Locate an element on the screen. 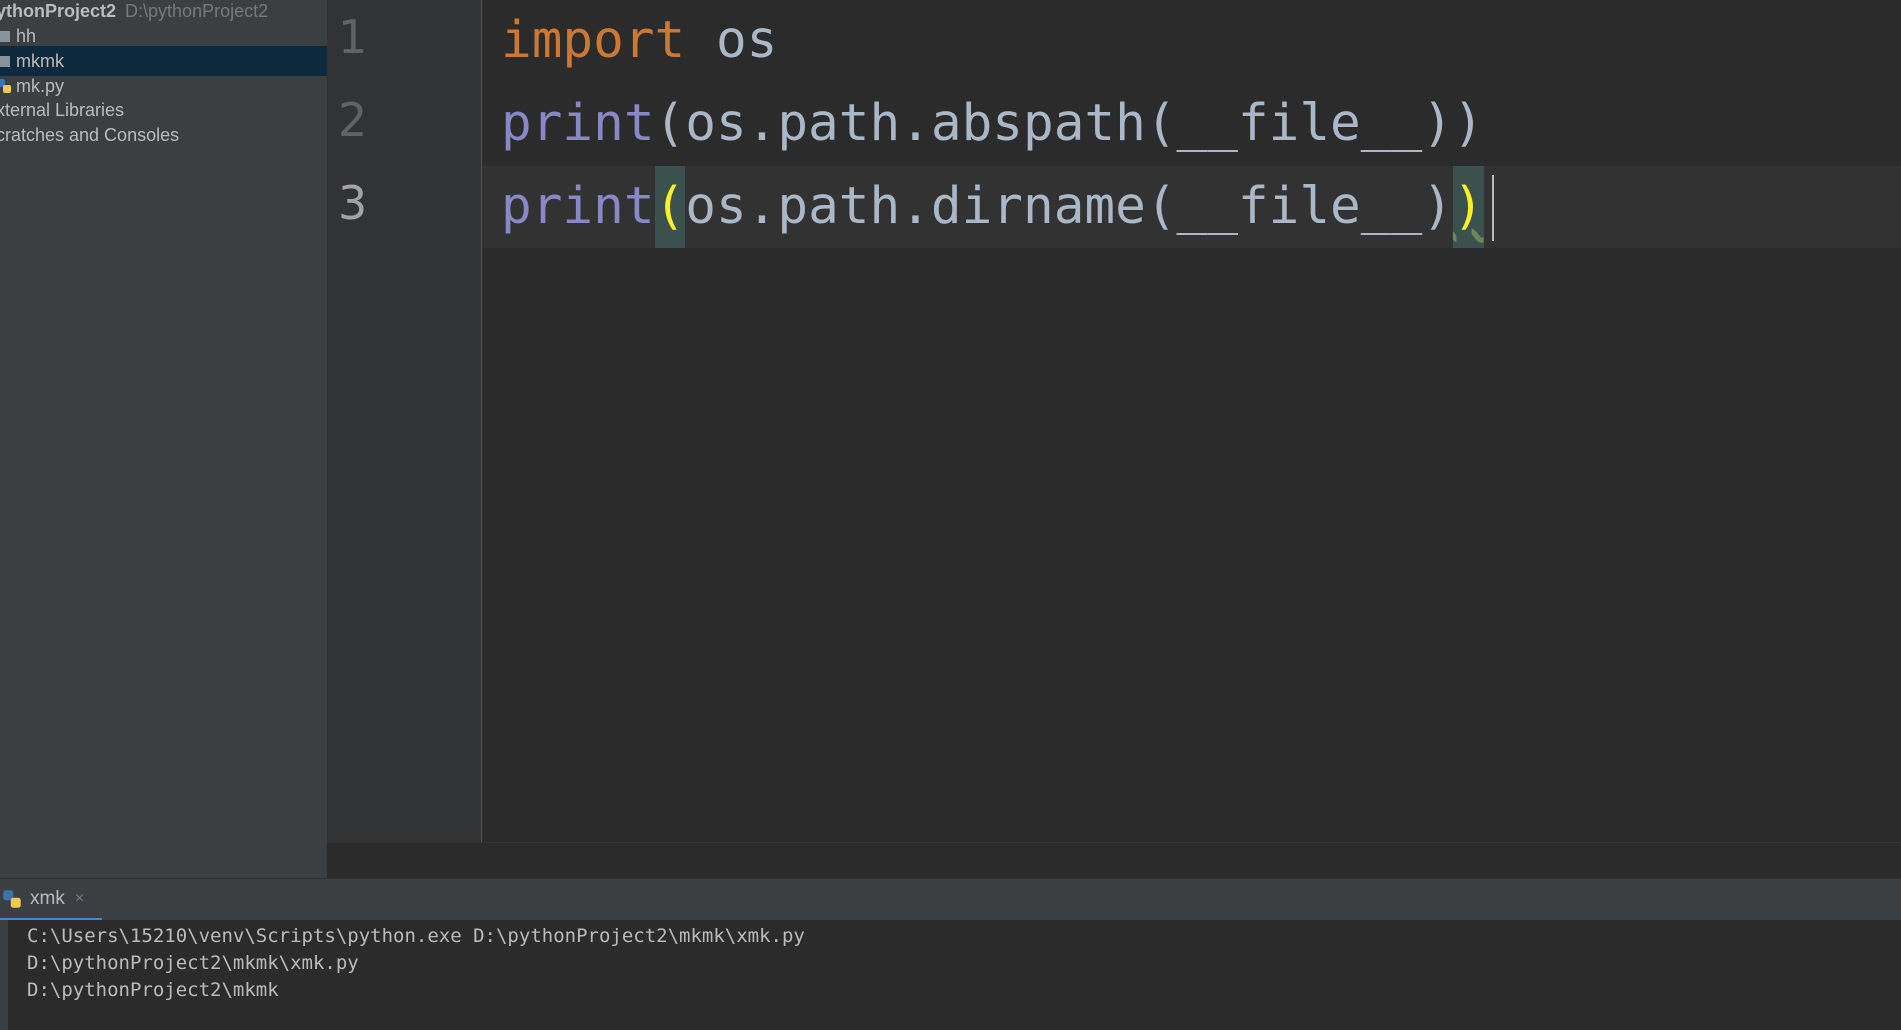 This screenshot has height=1030, width=1901. code-line-1: import os is located at coordinates (639, 41).